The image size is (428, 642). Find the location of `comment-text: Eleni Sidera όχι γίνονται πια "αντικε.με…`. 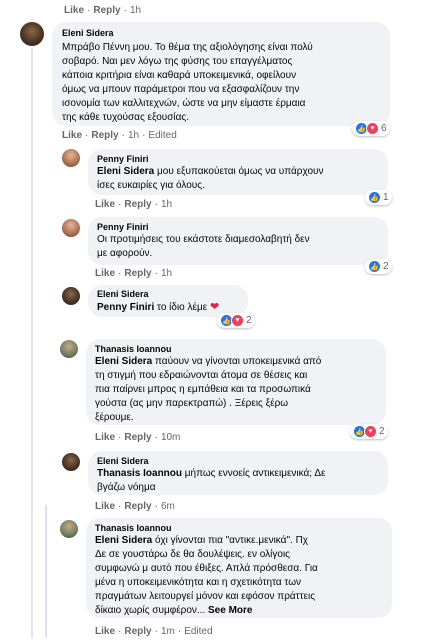

comment-text: Eleni Sidera όχι γίνονται πια "αντικε.με… is located at coordinates (239, 576).